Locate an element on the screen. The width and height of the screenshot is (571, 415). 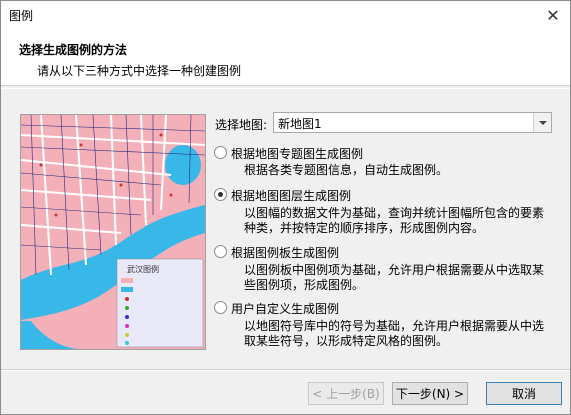
chevron-down-icon is located at coordinates (542, 122).